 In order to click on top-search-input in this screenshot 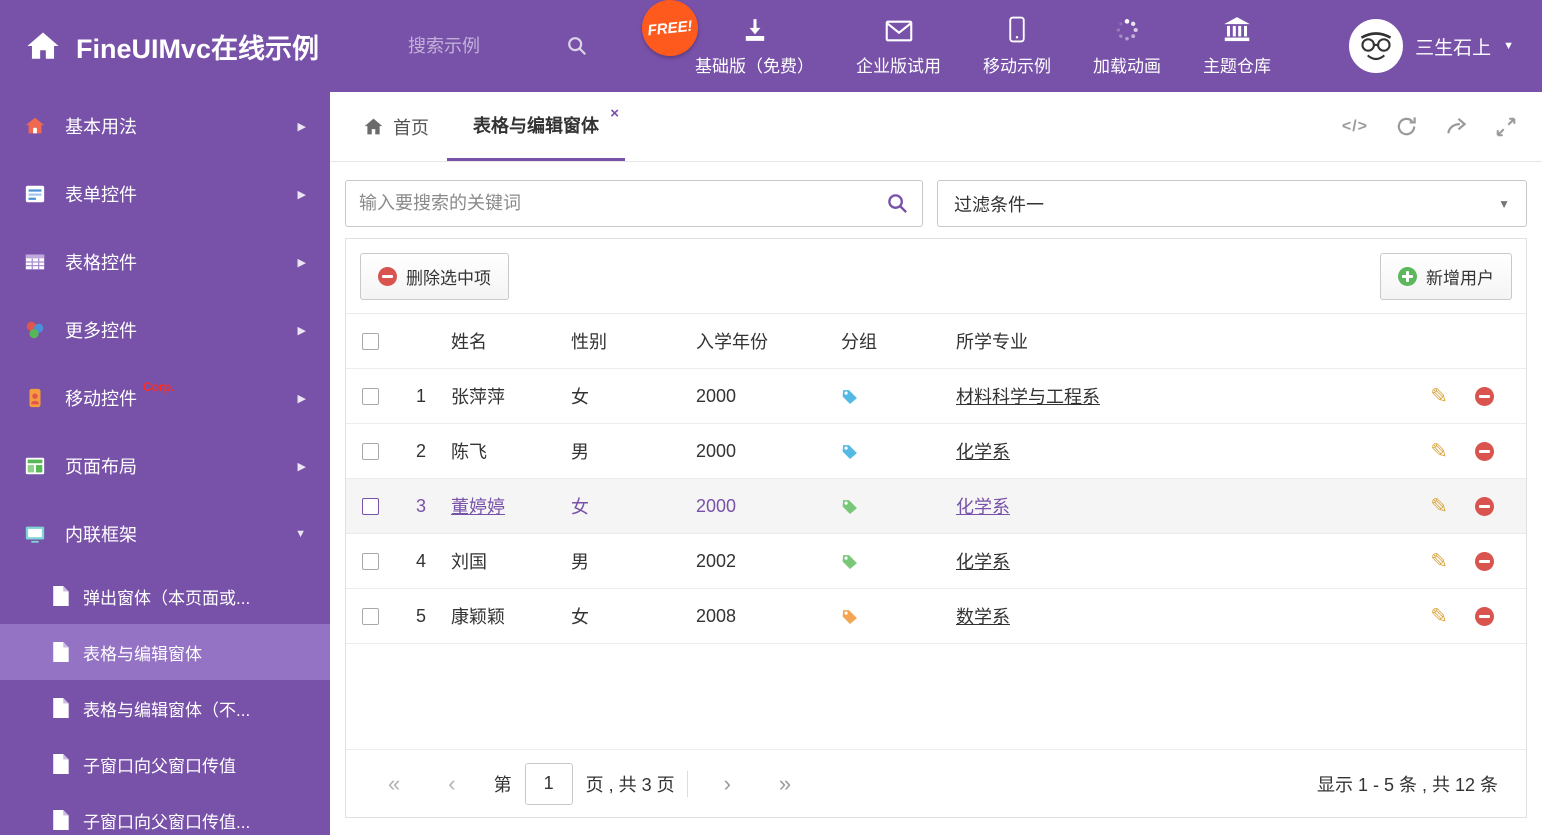, I will do `click(487, 46)`.